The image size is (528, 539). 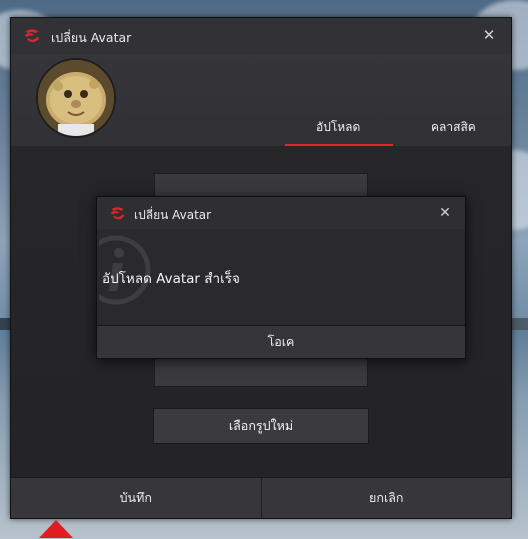 What do you see at coordinates (453, 127) in the screenshot?
I see `tab-classic: คลาสสิค` at bounding box center [453, 127].